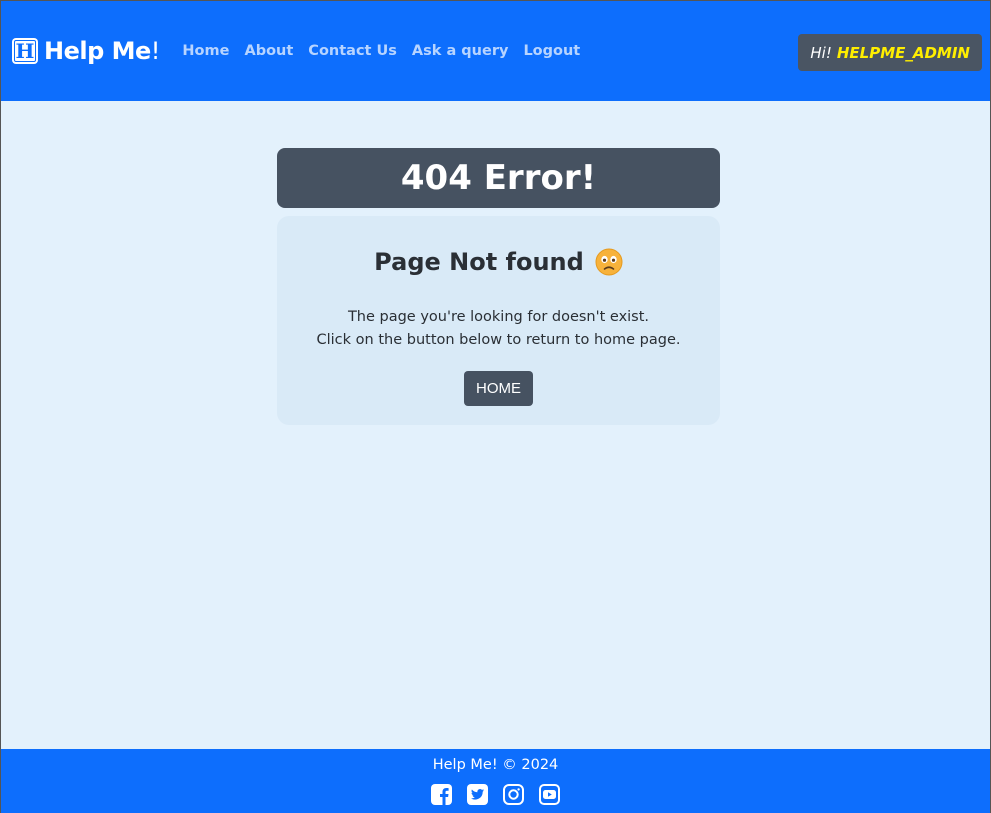 The width and height of the screenshot is (991, 813). Describe the element at coordinates (25, 51) in the screenshot. I see `brand-logo-icon: H` at that location.